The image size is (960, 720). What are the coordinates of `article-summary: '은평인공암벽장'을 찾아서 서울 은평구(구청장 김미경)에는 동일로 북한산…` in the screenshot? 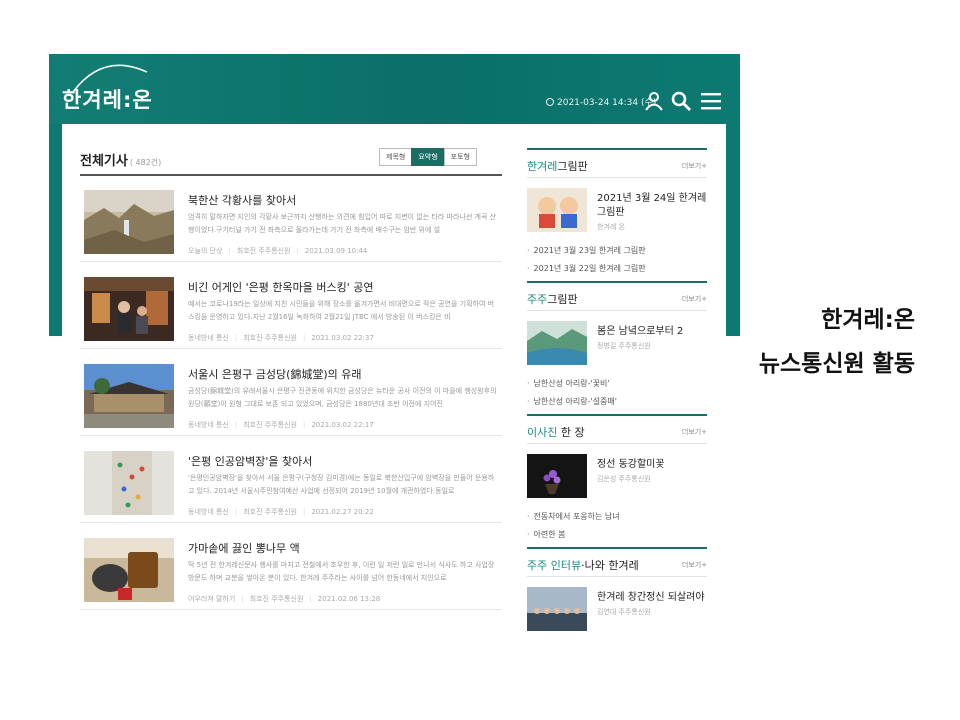 It's located at (341, 484).